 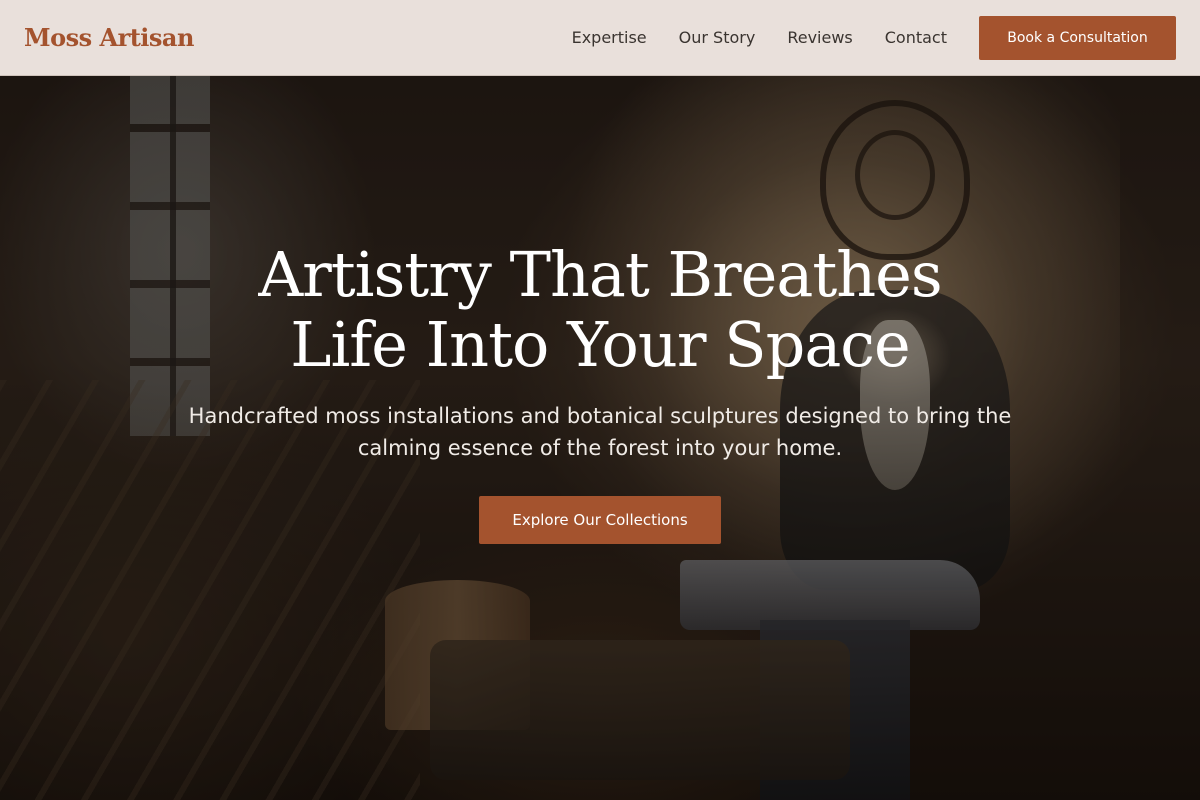 What do you see at coordinates (600, 274) in the screenshot?
I see `hero-title-line1: Artistry That Breathes` at bounding box center [600, 274].